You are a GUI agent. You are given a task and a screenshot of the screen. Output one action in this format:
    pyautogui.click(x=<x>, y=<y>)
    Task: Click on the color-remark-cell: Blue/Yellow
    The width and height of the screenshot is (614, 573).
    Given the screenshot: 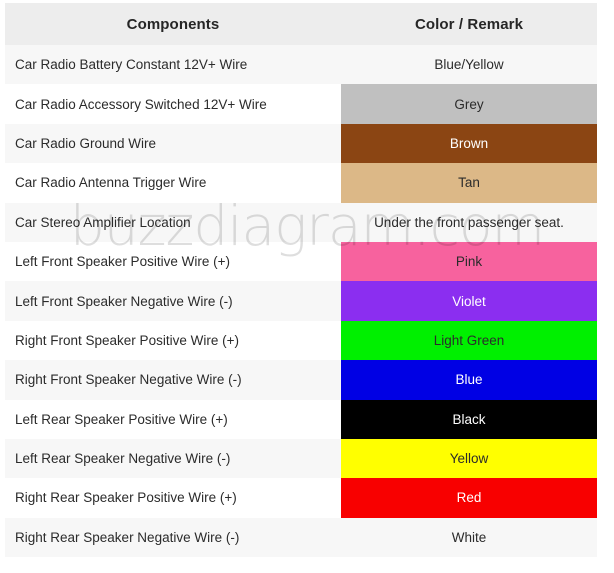 What is the action you would take?
    pyautogui.click(x=469, y=65)
    